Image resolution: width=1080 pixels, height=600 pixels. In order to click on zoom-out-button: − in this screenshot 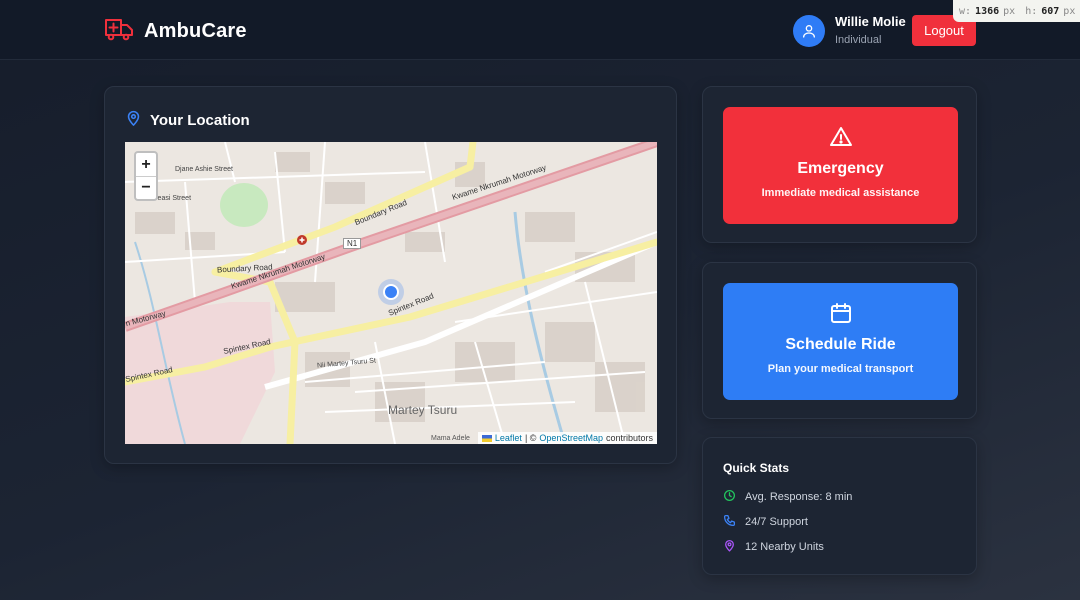, I will do `click(146, 187)`.